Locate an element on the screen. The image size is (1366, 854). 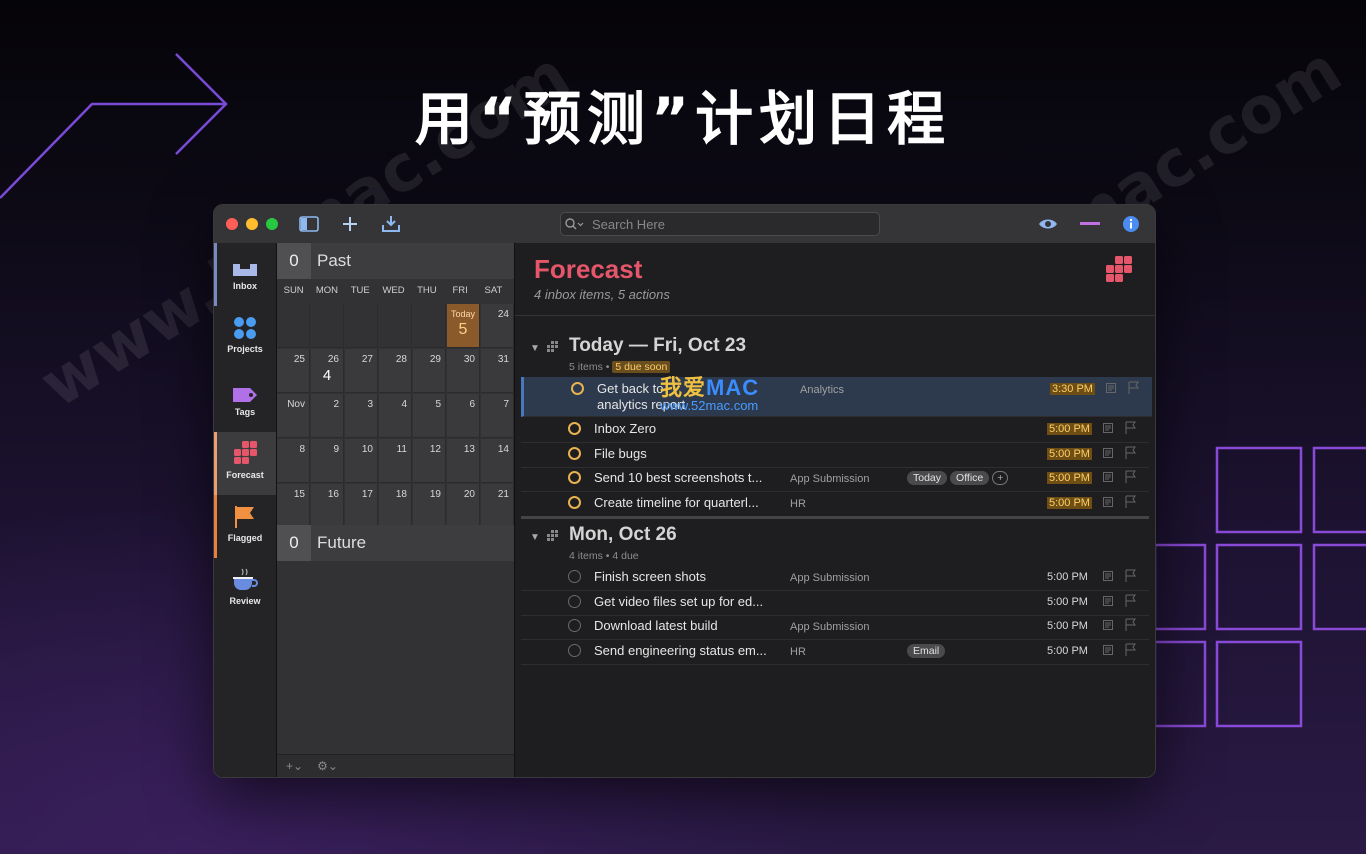
sidebar-item-inbox: Inbox is located at coordinates (245, 274).